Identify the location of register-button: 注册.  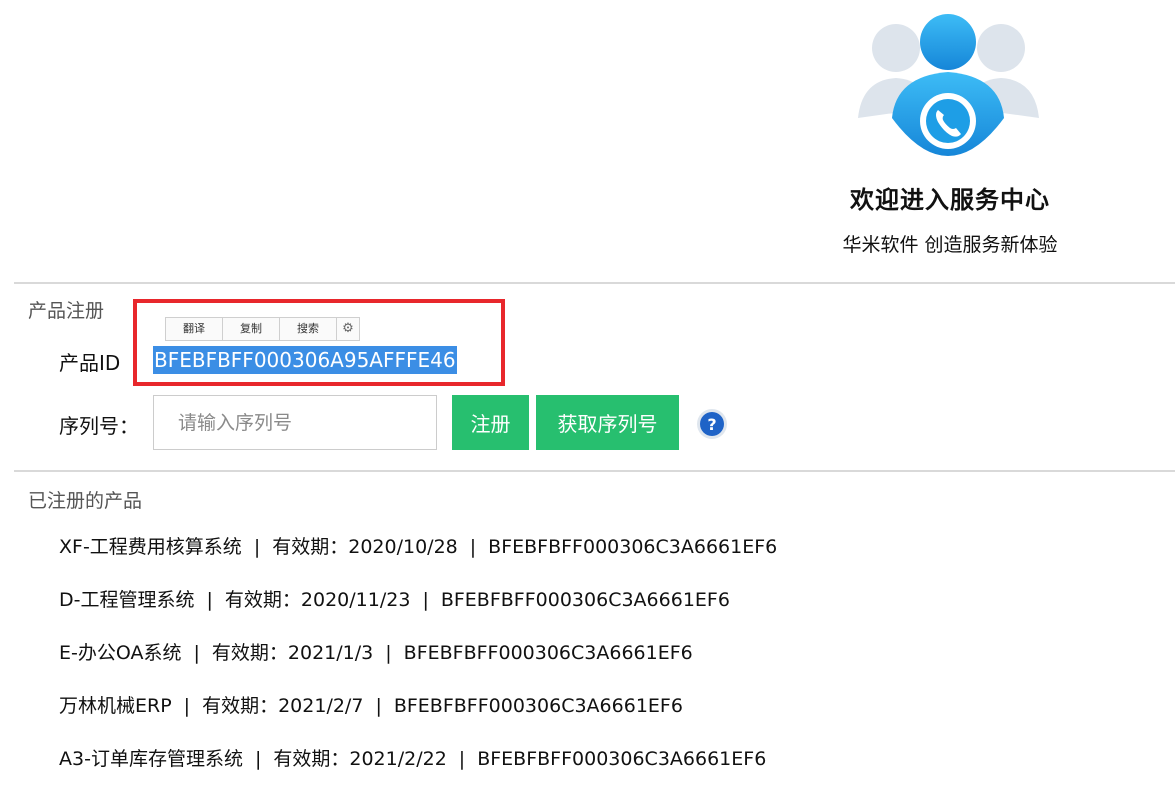
(490, 422).